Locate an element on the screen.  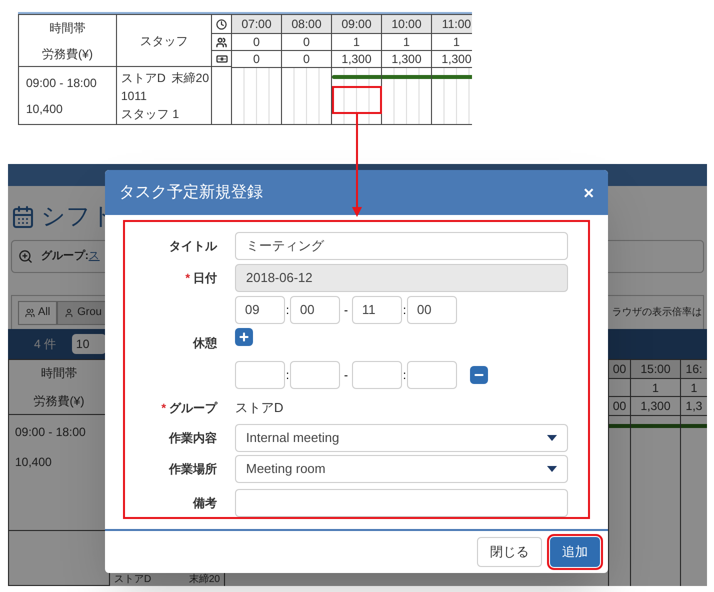
person-icon is located at coordinates (69, 313).